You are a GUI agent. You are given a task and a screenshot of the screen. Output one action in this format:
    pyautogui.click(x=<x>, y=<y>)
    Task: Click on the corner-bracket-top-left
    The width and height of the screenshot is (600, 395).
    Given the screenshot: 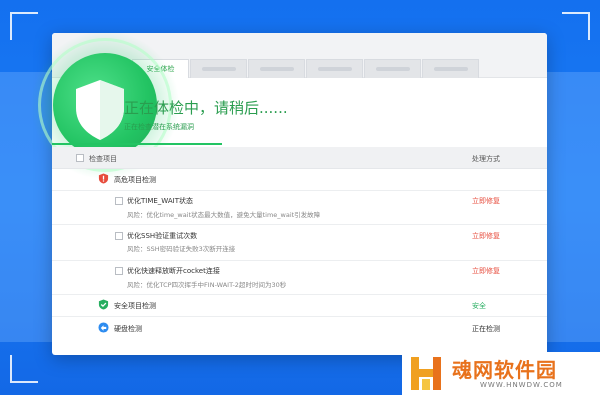 What is the action you would take?
    pyautogui.click(x=24, y=26)
    